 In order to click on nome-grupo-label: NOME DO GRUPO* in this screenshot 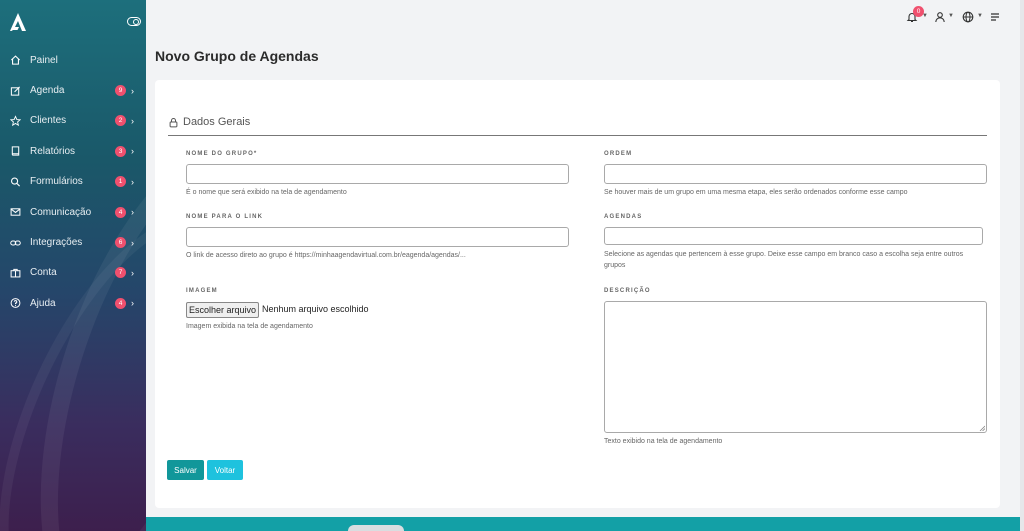, I will do `click(222, 154)`.